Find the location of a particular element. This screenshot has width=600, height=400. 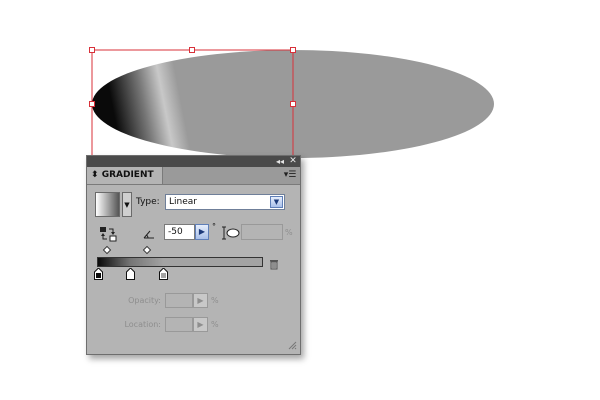

bbox-handle-top-middle is located at coordinates (192, 50).